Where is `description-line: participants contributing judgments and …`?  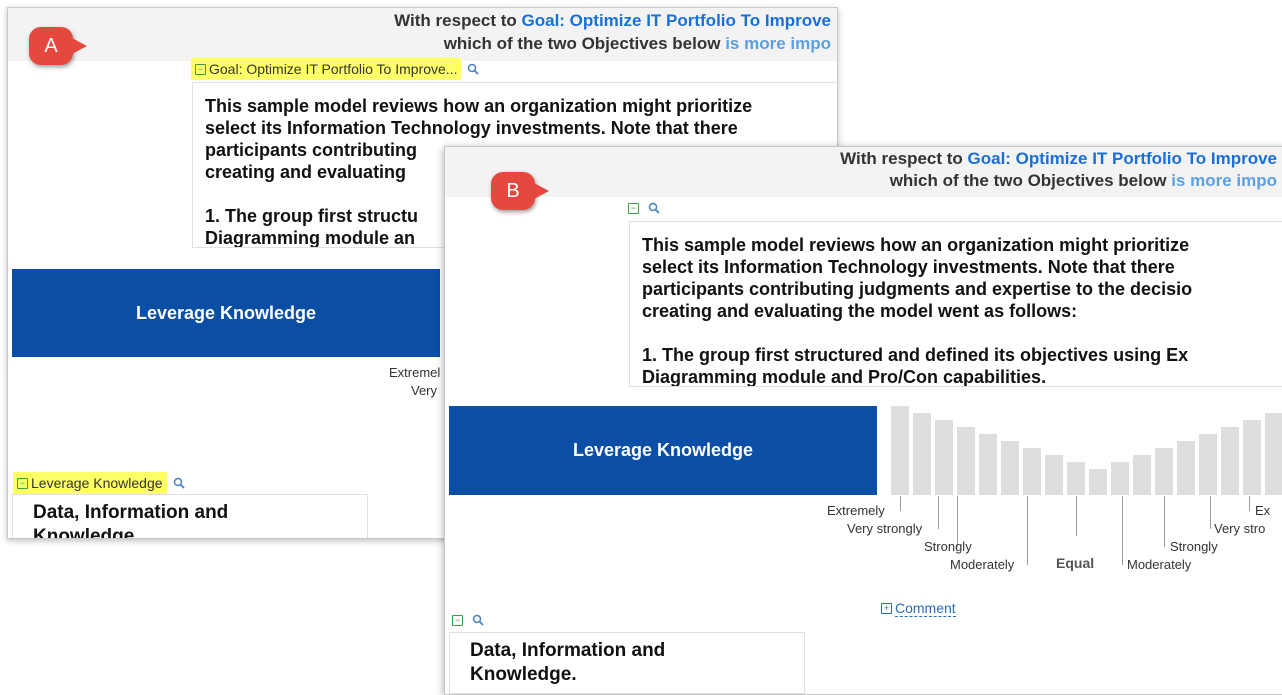
description-line: participants contributing judgments and … is located at coordinates (917, 289).